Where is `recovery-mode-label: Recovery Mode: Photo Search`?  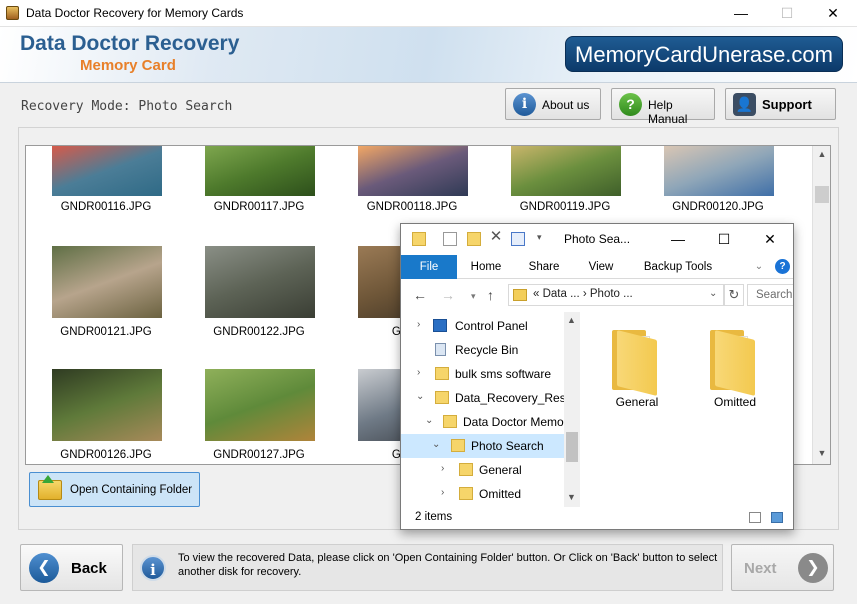
recovery-mode-label: Recovery Mode: Photo Search is located at coordinates (127, 106).